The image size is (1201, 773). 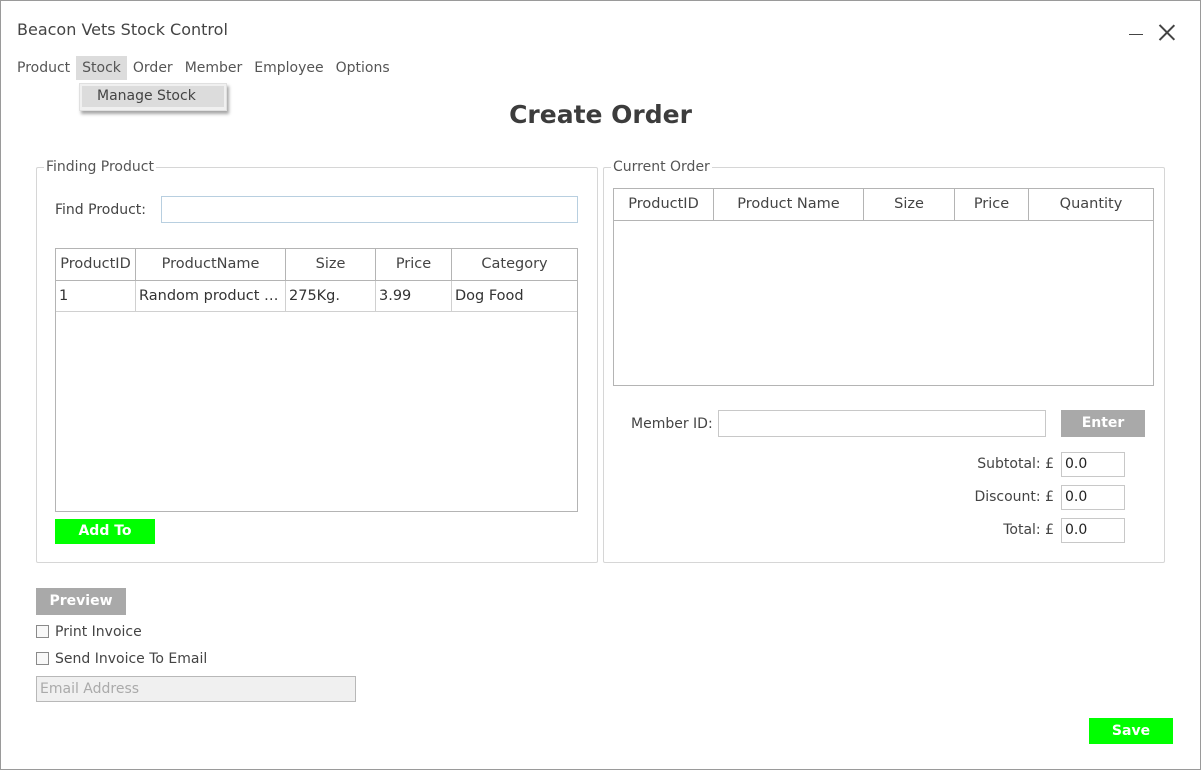 What do you see at coordinates (105, 541) in the screenshot?
I see `add-to-order-button: Add To Order` at bounding box center [105, 541].